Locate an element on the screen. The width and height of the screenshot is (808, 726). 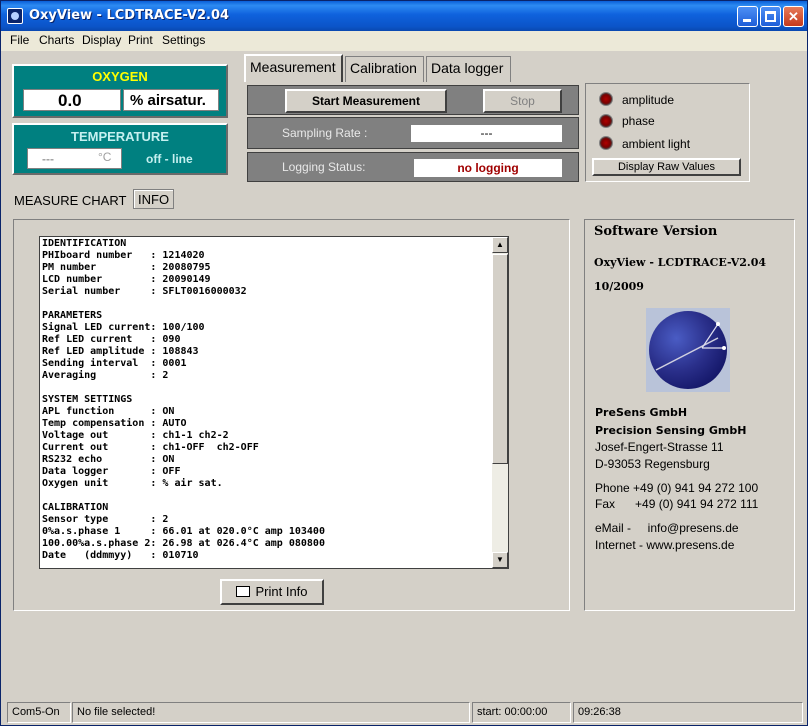
minimize-button is located at coordinates (747, 16).